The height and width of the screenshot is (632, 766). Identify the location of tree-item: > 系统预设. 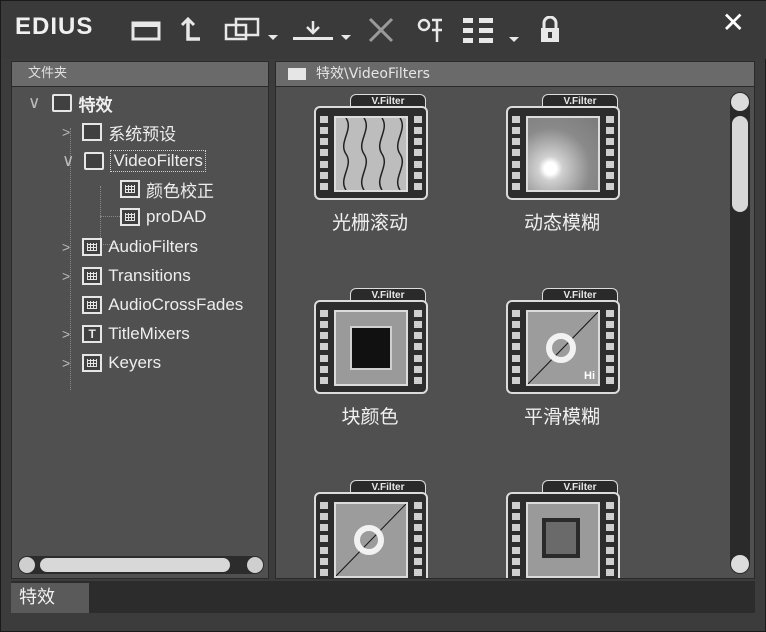
(119, 132).